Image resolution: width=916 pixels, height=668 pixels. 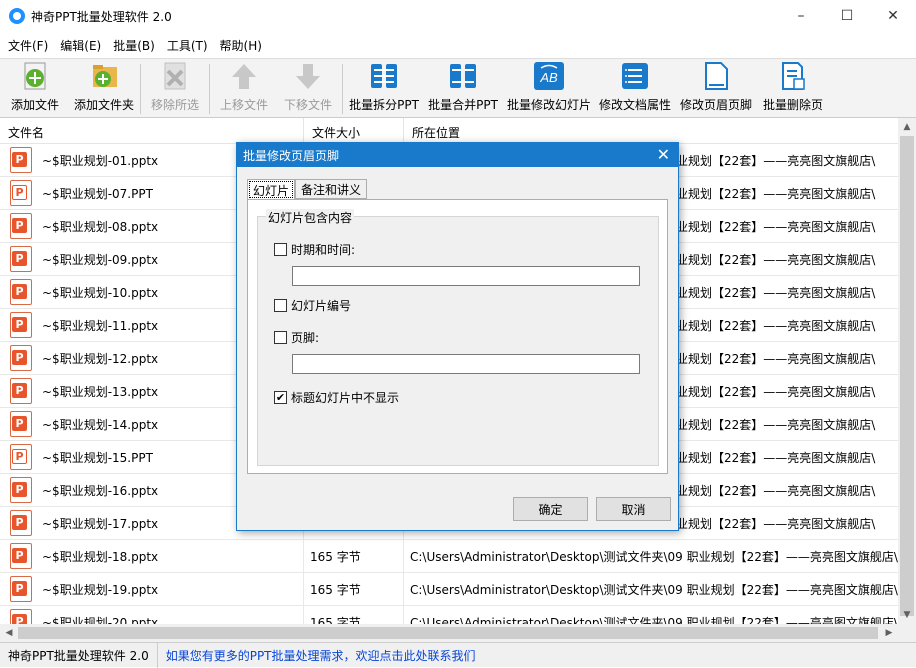 I want to click on tab-notes-handouts: 备注和讲义, so click(x=331, y=189).